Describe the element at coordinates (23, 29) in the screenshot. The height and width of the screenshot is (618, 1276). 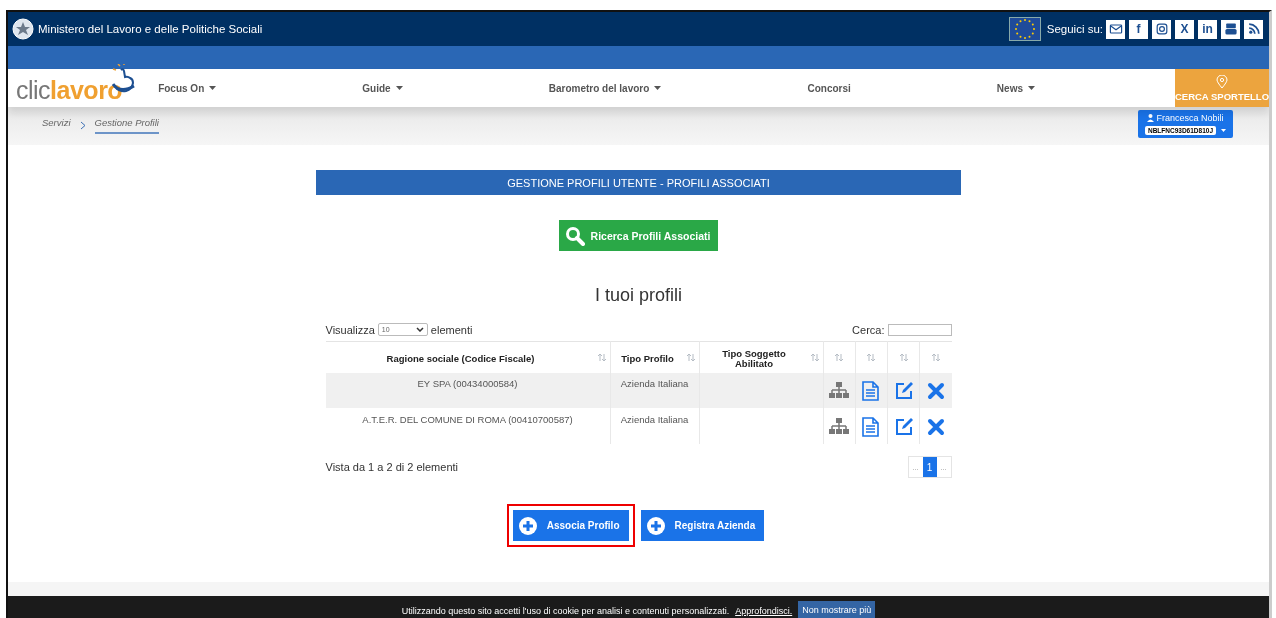
I see `emblem-icon` at that location.